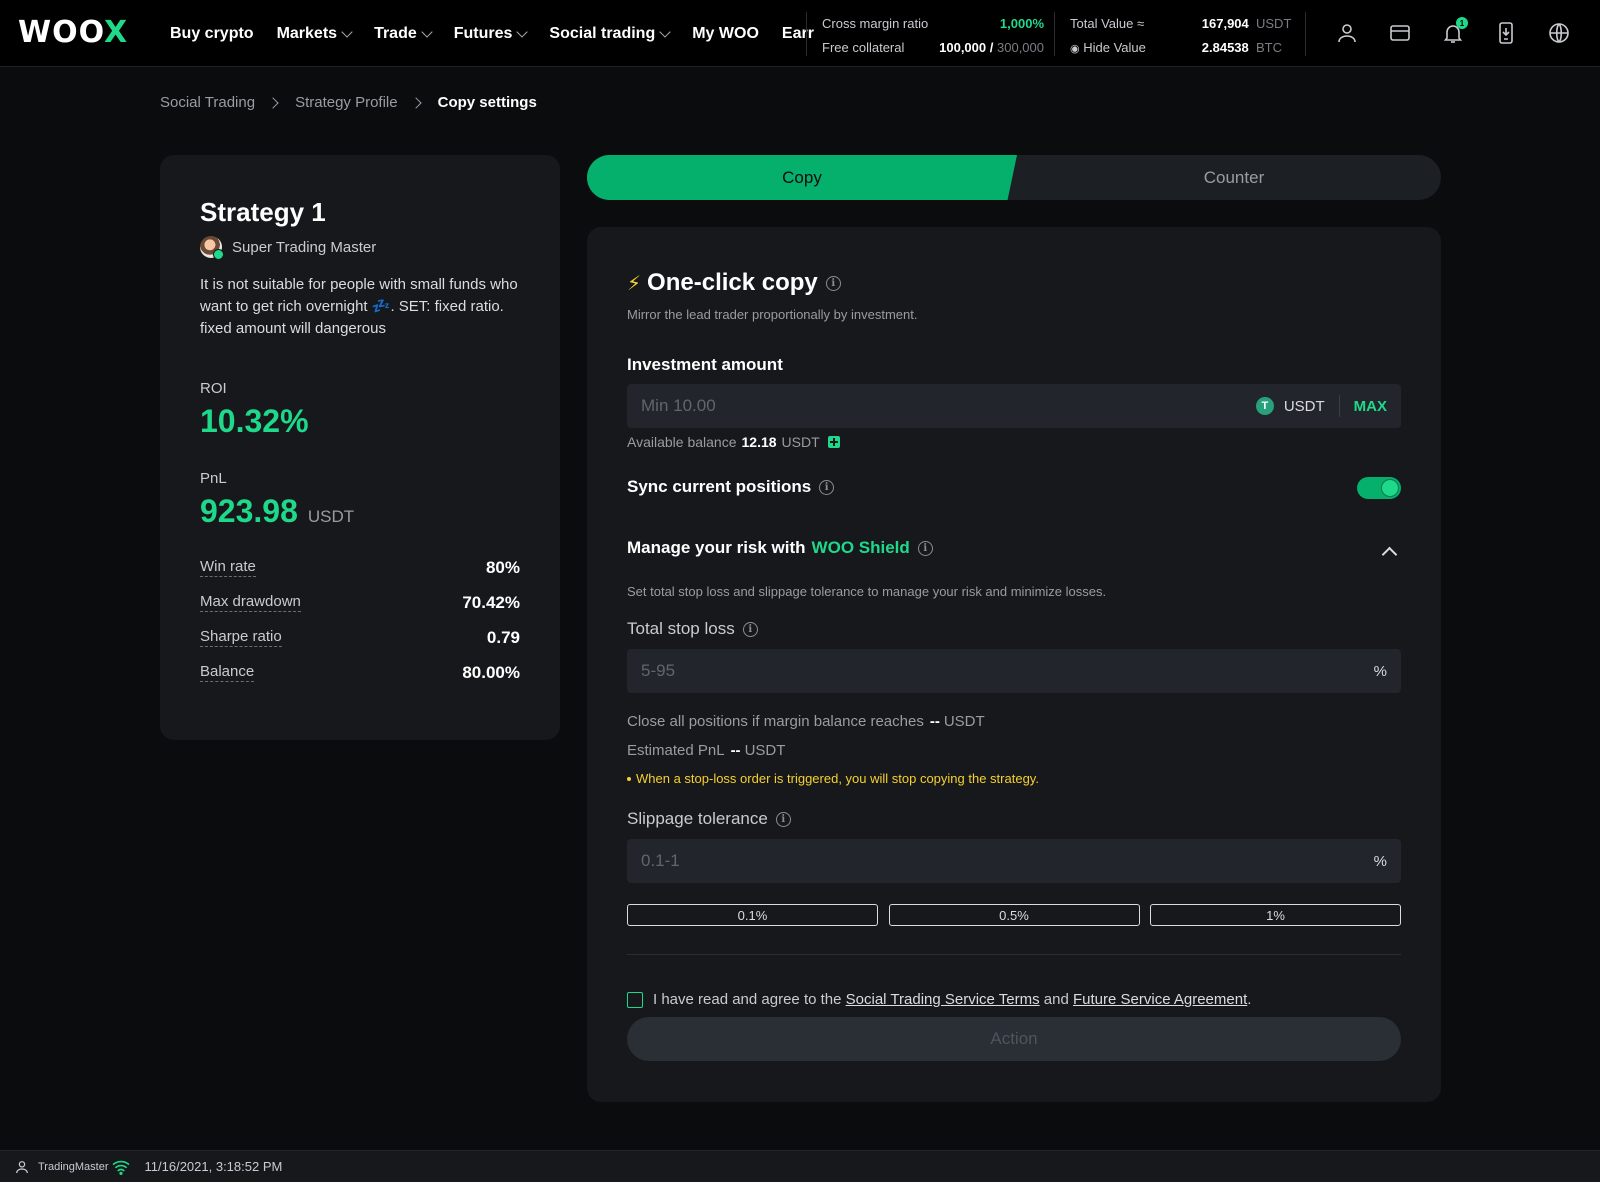 The height and width of the screenshot is (1182, 1600). Describe the element at coordinates (1304, 406) in the screenshot. I see `currency-unit: USDT` at that location.